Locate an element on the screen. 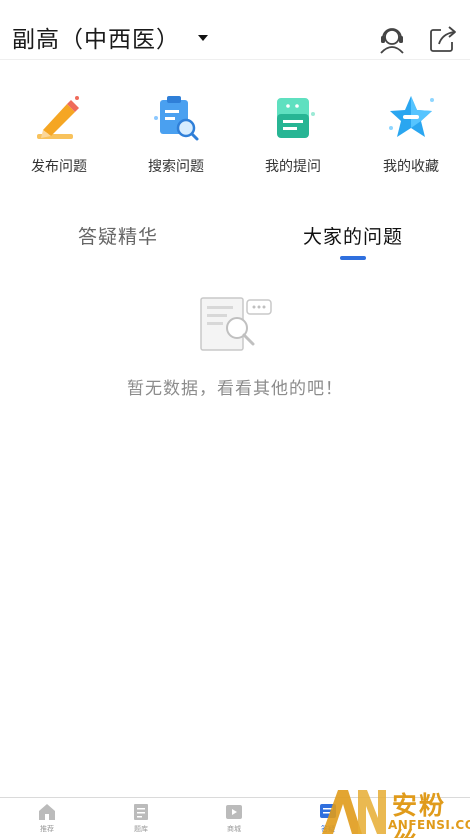 This screenshot has width=470, height=838. empty-state: 暂无数据，看看其他的吧！ is located at coordinates (235, 345).